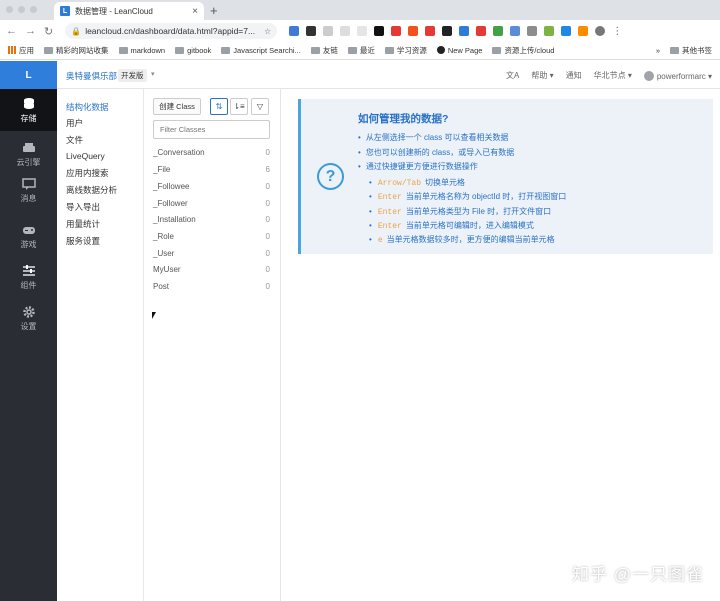  What do you see at coordinates (542, 75) in the screenshot?
I see `help-menu: 帮助 ▾` at bounding box center [542, 75].